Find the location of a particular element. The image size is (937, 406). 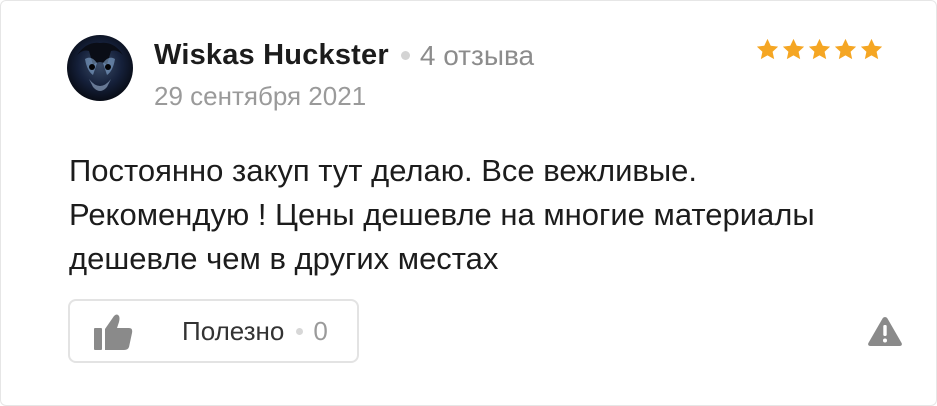

review-count: 4 отзыва is located at coordinates (477, 56).